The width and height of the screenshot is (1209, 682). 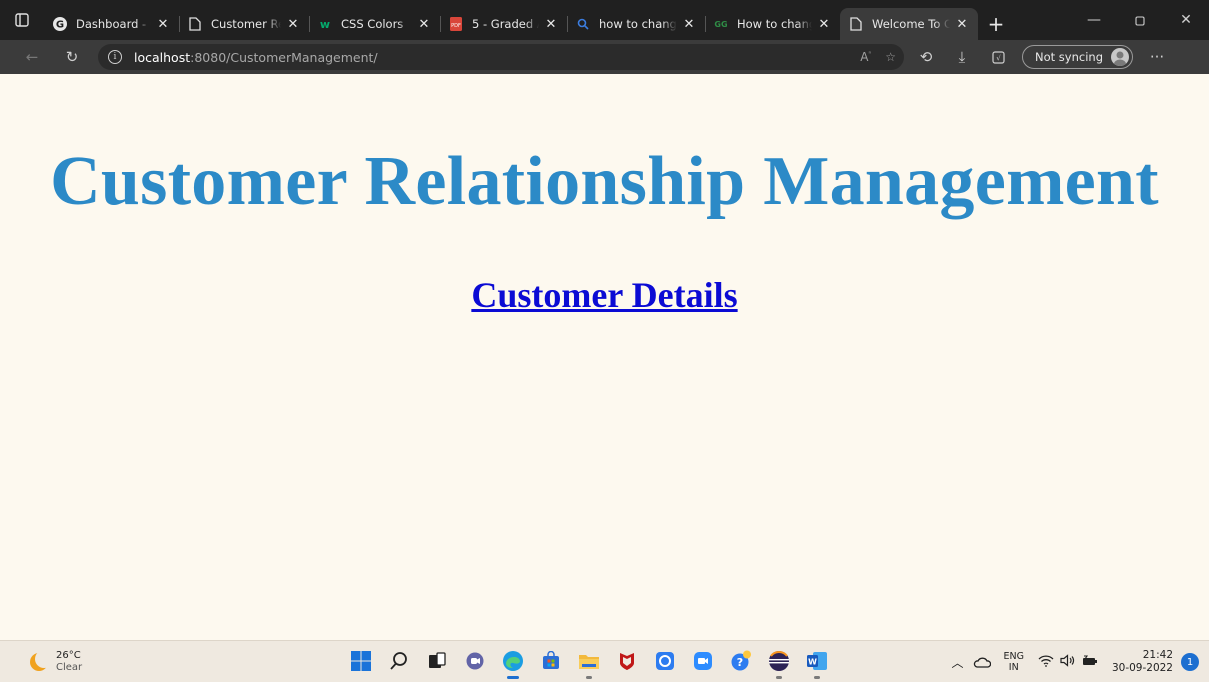 I want to click on google-favicon-icon: G, so click(x=60, y=24).